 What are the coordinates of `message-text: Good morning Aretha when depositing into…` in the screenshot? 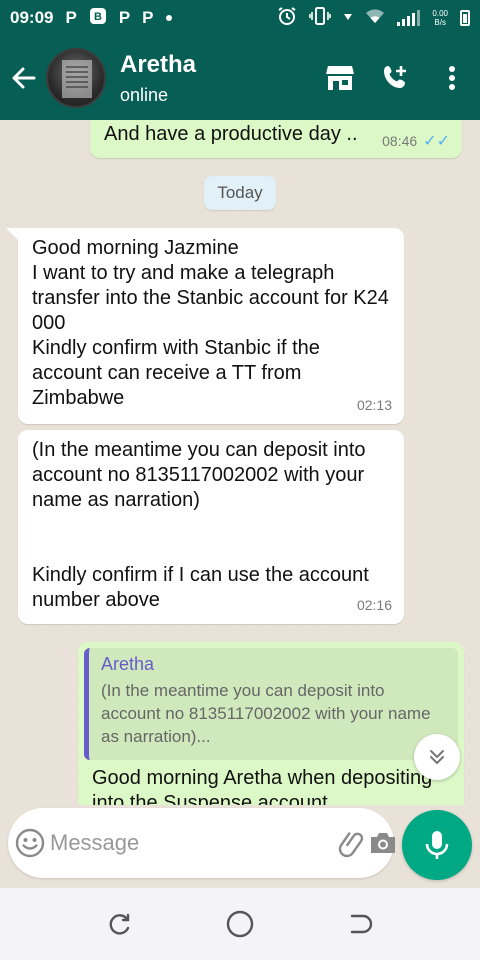 It's located at (262, 786).